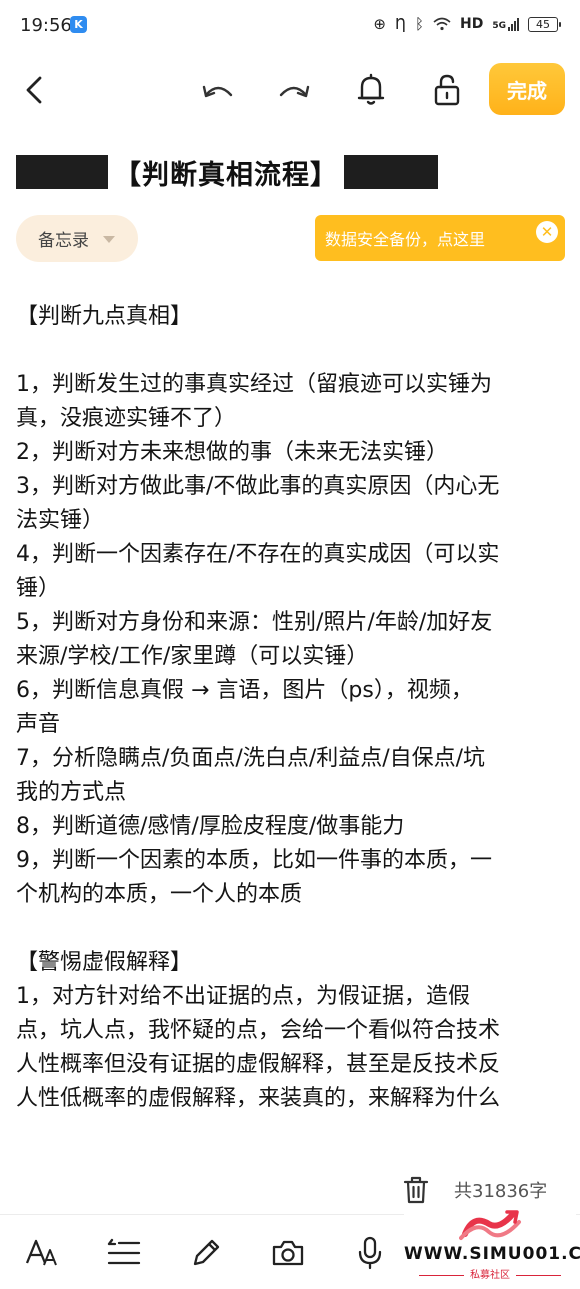 Image resolution: width=580 pixels, height=1289 pixels. What do you see at coordinates (447, 90) in the screenshot?
I see `unlock-icon` at bounding box center [447, 90].